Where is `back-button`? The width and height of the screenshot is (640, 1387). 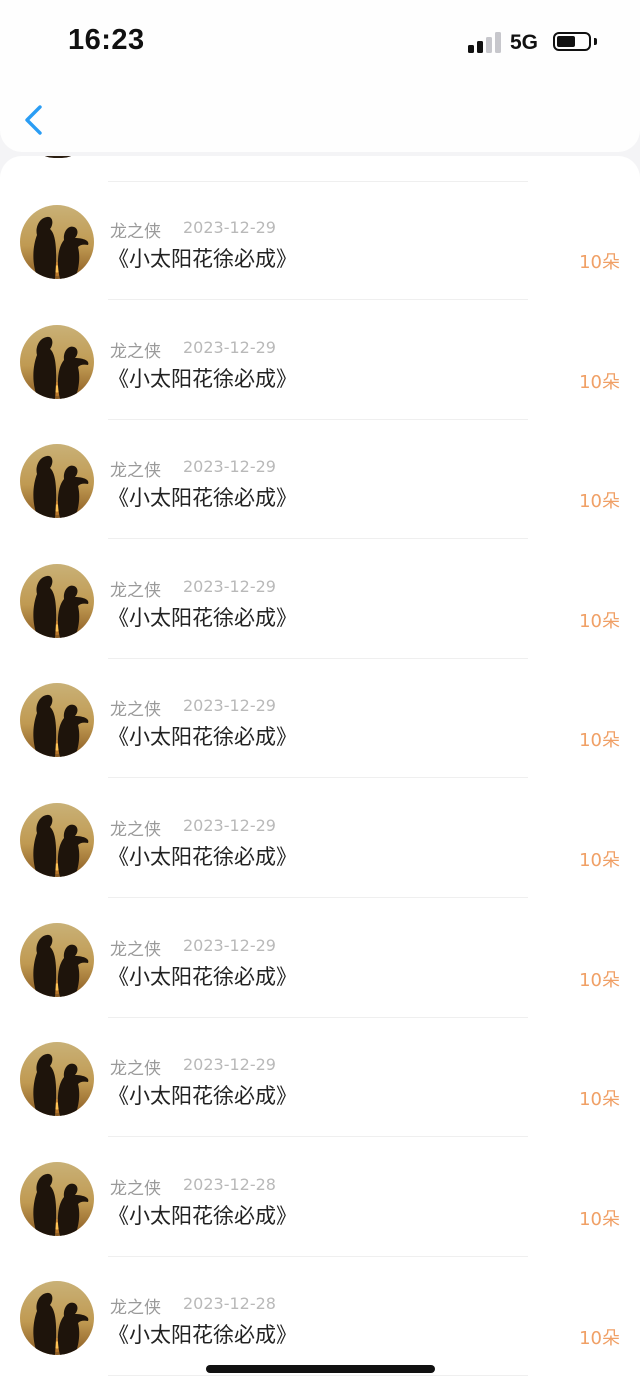
back-button is located at coordinates (36, 120).